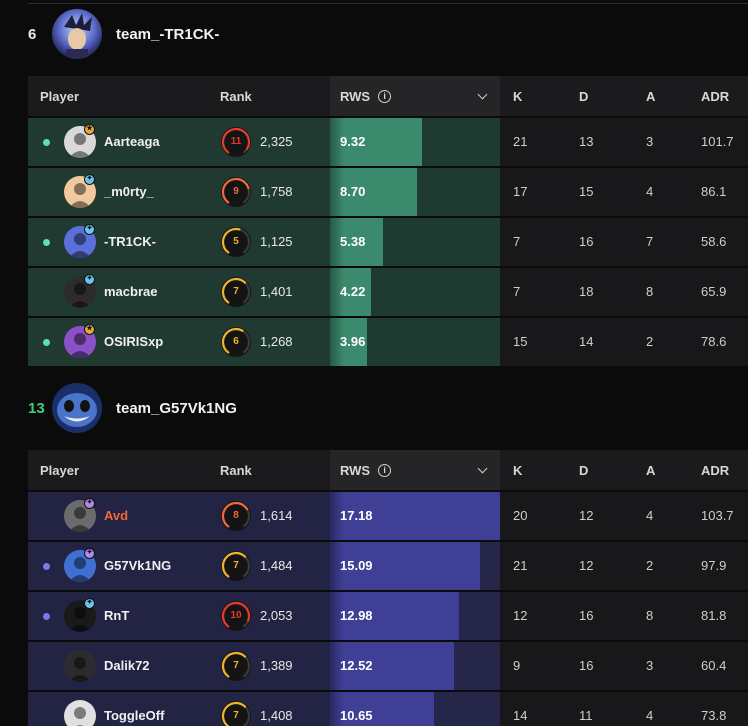 The width and height of the screenshot is (748, 726). Describe the element at coordinates (714, 565) in the screenshot. I see `adr-value: 97.9` at that location.